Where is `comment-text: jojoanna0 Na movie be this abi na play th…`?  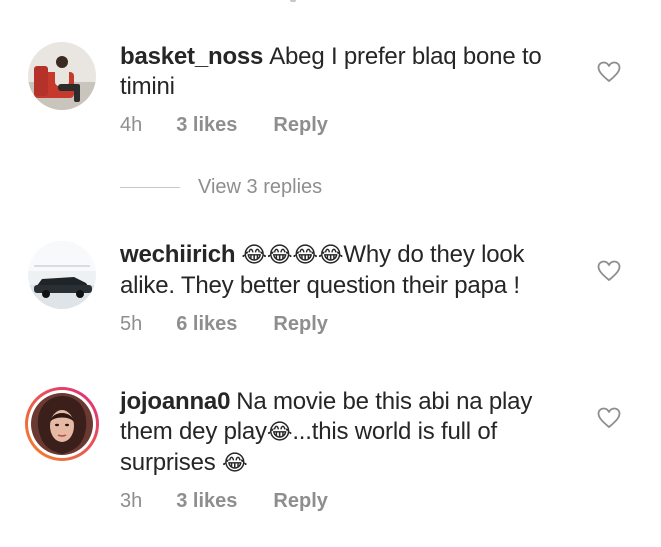
comment-text: jojoanna0 Na movie be this abi na play th… is located at coordinates (350, 433).